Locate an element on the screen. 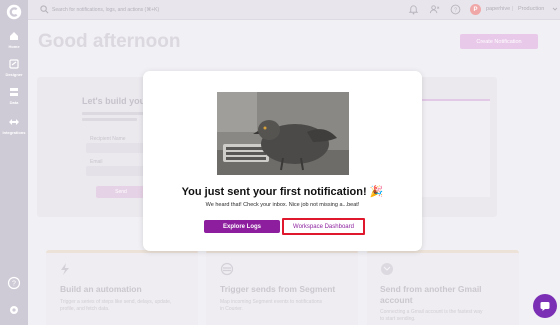  celebration-image is located at coordinates (283, 133).